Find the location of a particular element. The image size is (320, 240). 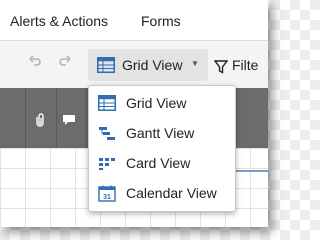

view-switcher-button: Grid View ▼ is located at coordinates (148, 65).